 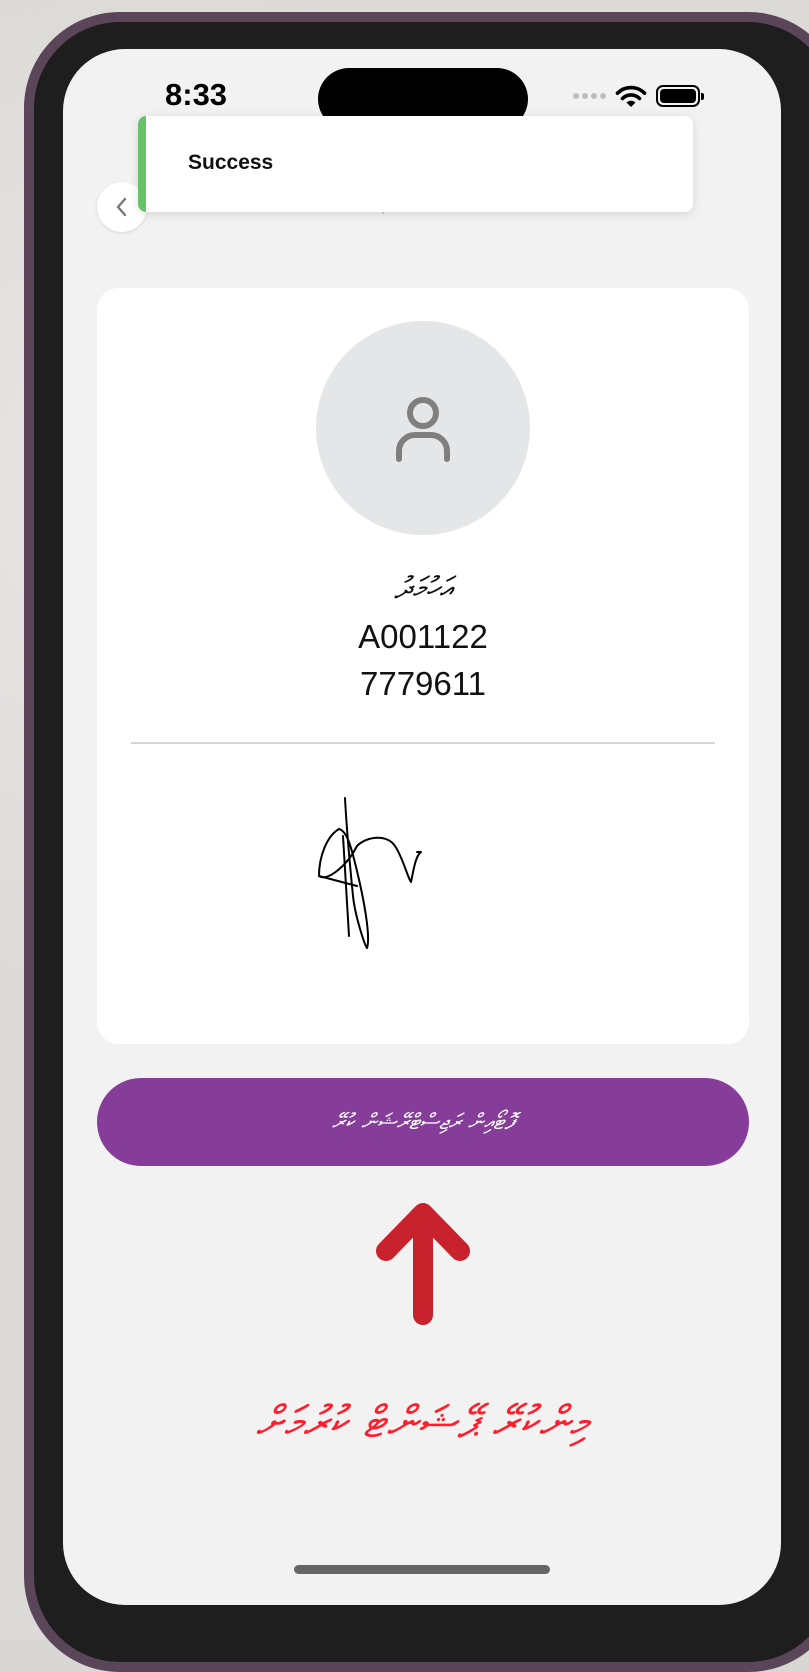 What do you see at coordinates (231, 162) in the screenshot?
I see `toast-message: Success` at bounding box center [231, 162].